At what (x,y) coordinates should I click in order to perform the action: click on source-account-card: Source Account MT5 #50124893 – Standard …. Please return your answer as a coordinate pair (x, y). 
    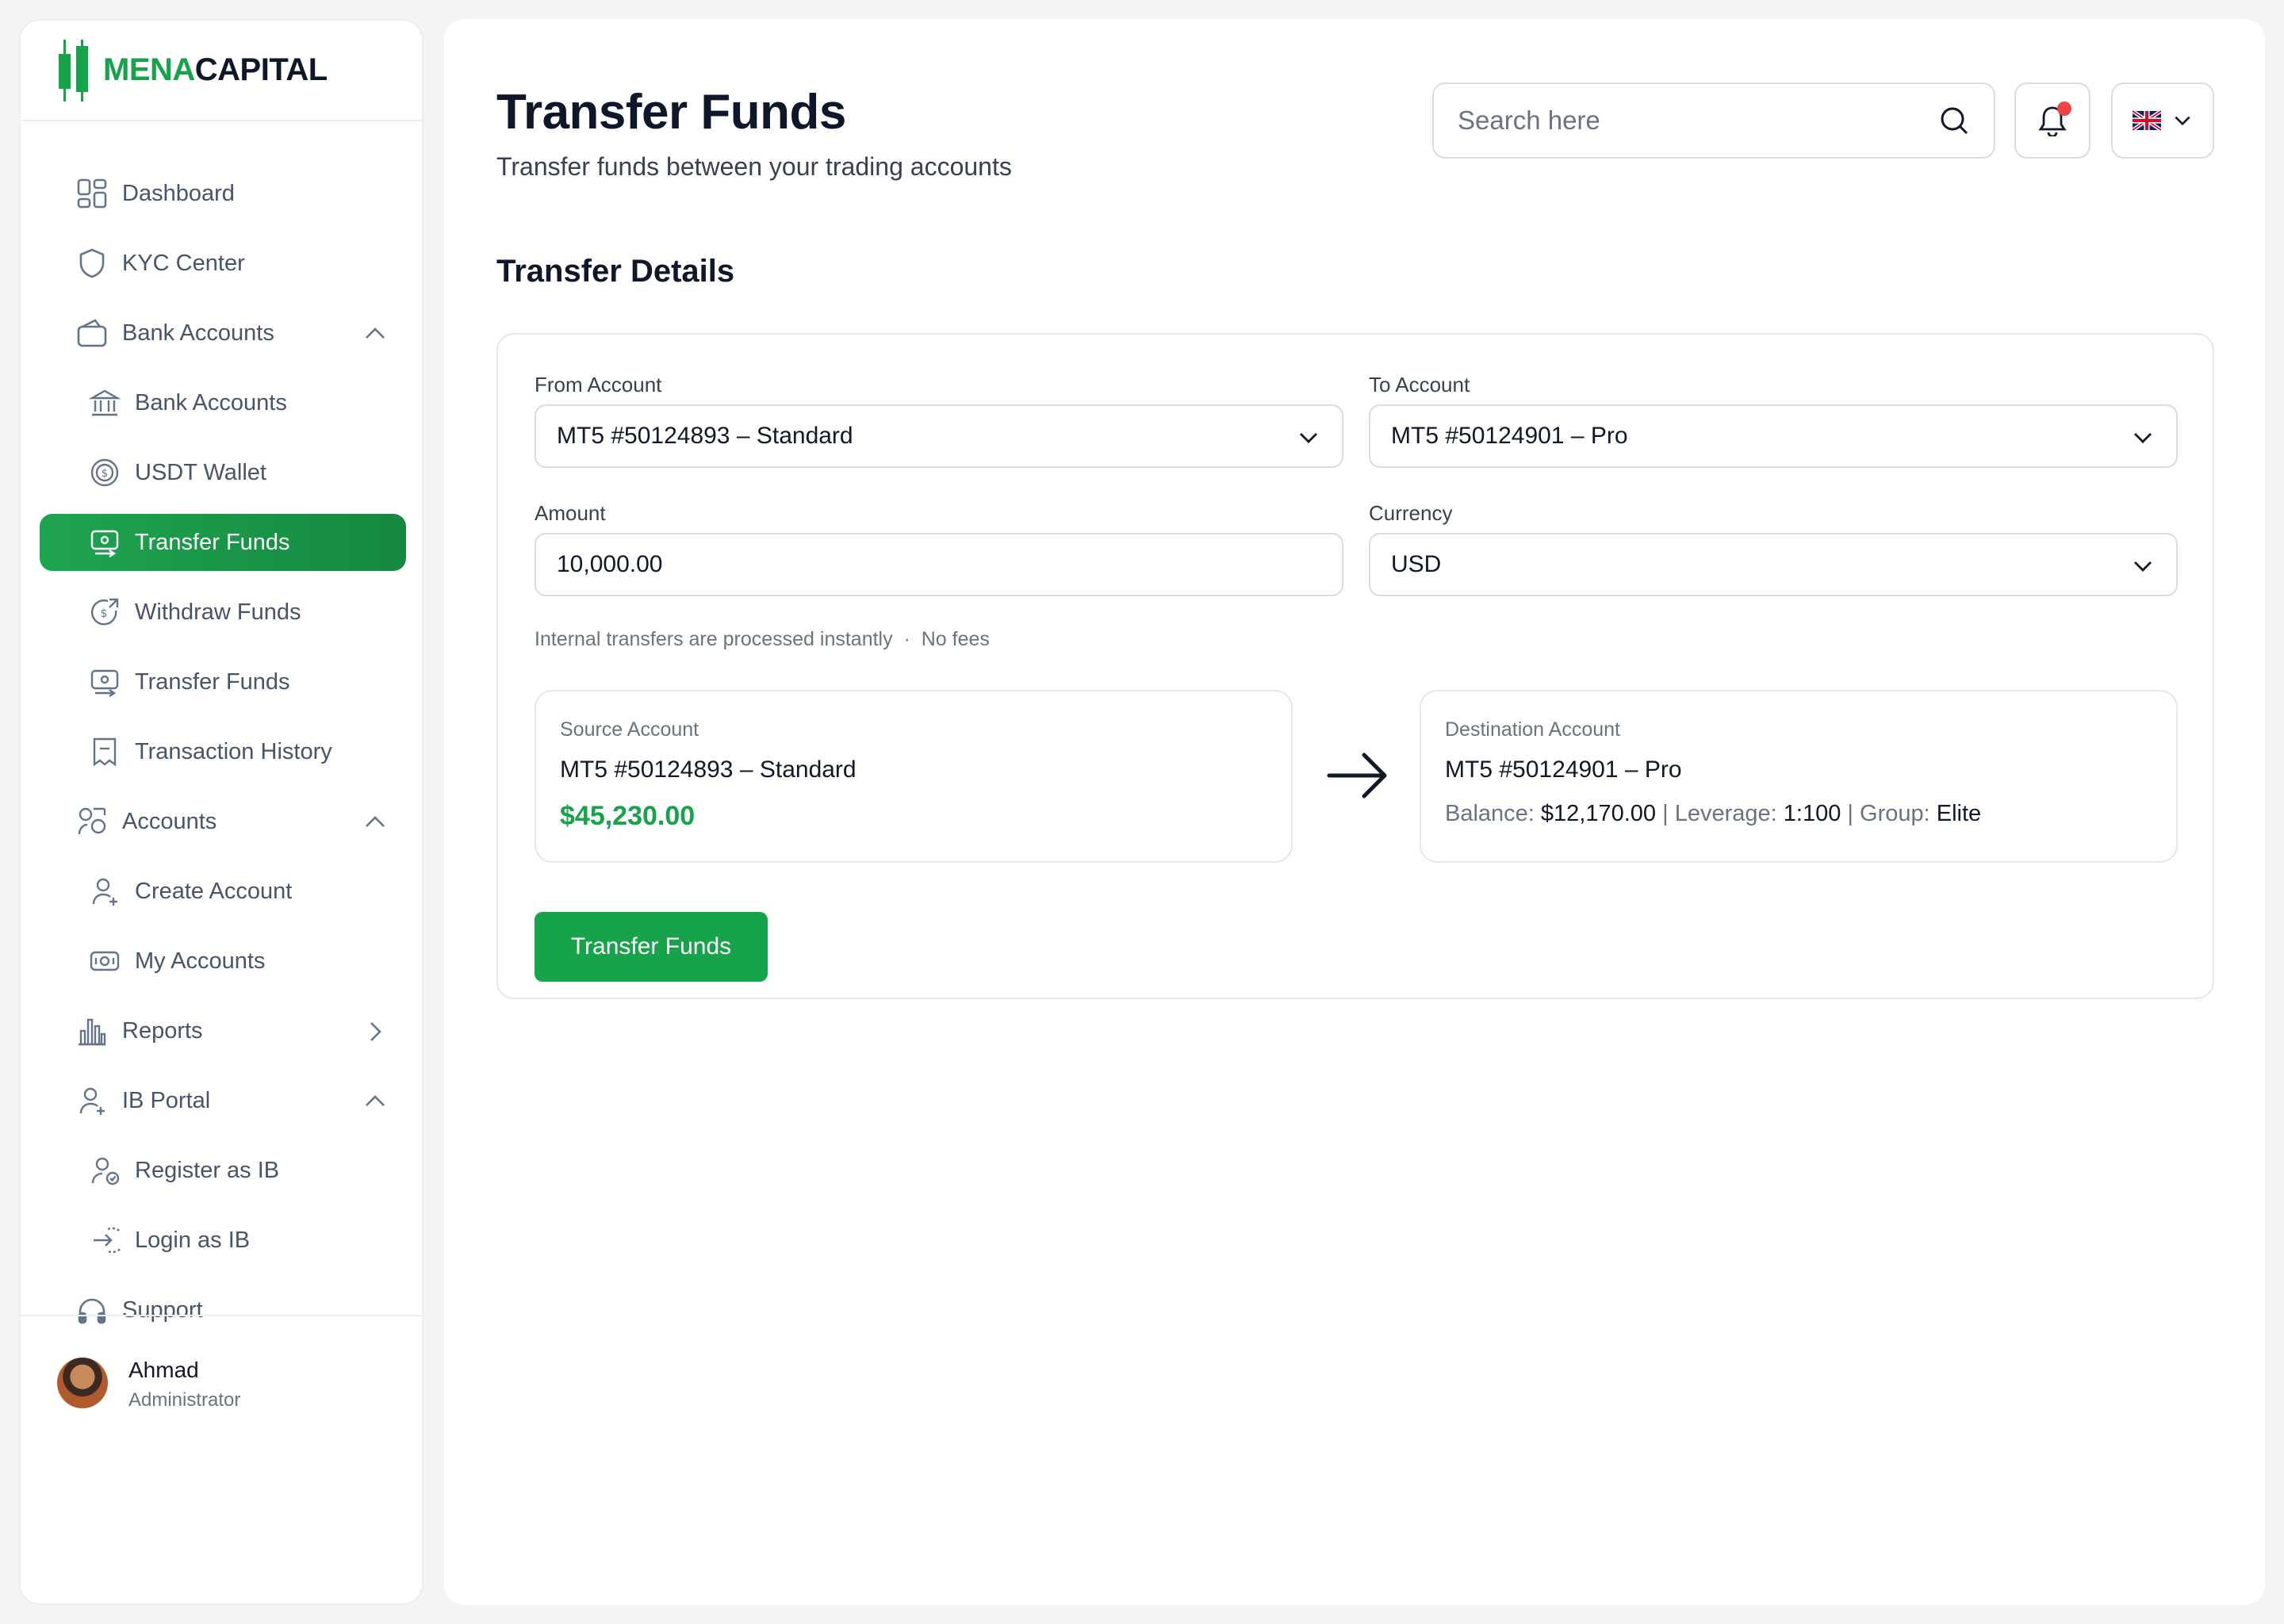
    Looking at the image, I should click on (914, 776).